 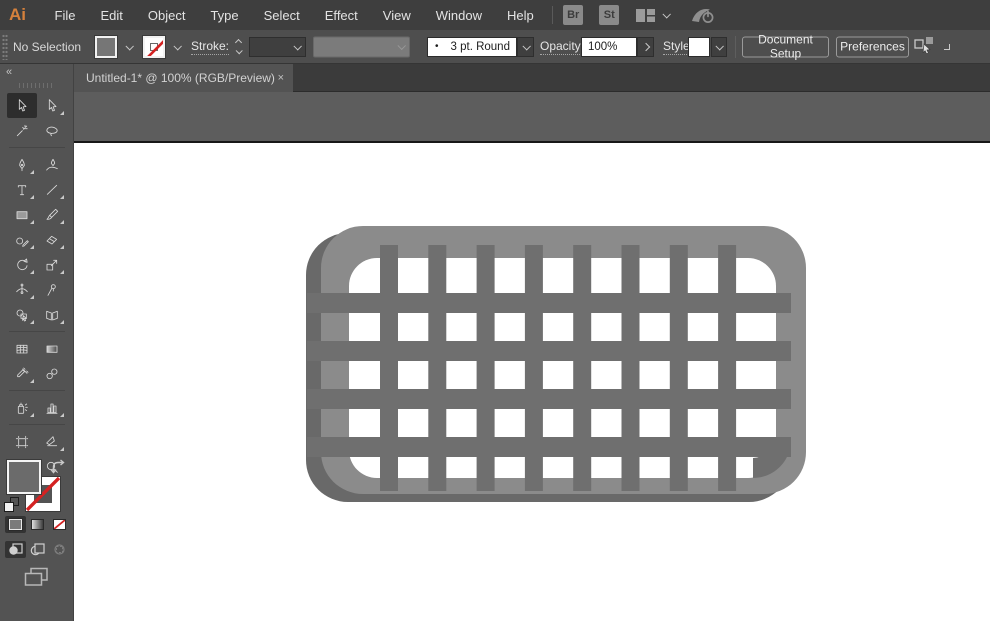 I want to click on selection-tool, so click(x=22, y=105).